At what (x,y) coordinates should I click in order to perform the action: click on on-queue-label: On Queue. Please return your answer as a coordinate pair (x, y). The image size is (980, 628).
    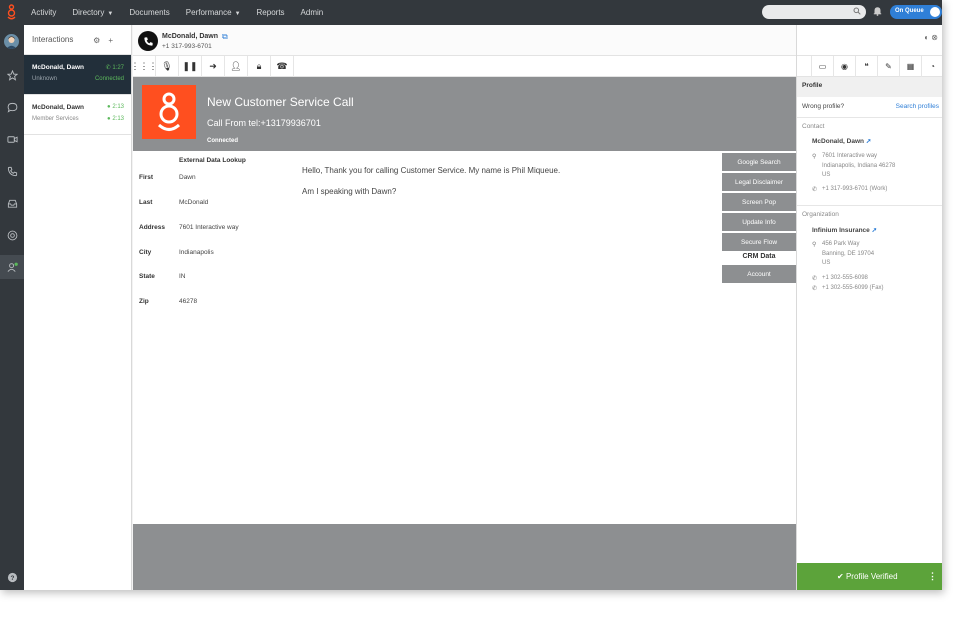
    Looking at the image, I should click on (909, 11).